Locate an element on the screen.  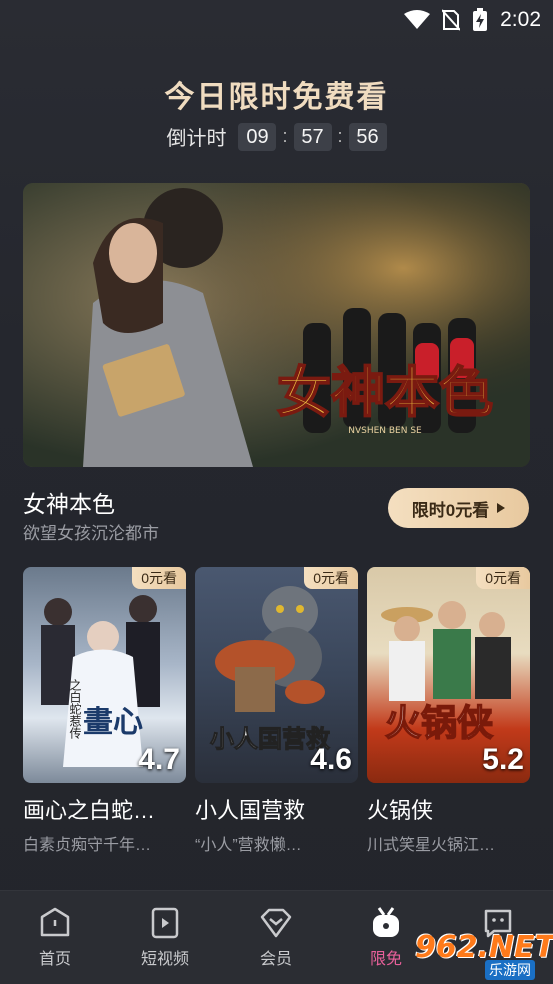
diamond-icon is located at coordinates (276, 923).